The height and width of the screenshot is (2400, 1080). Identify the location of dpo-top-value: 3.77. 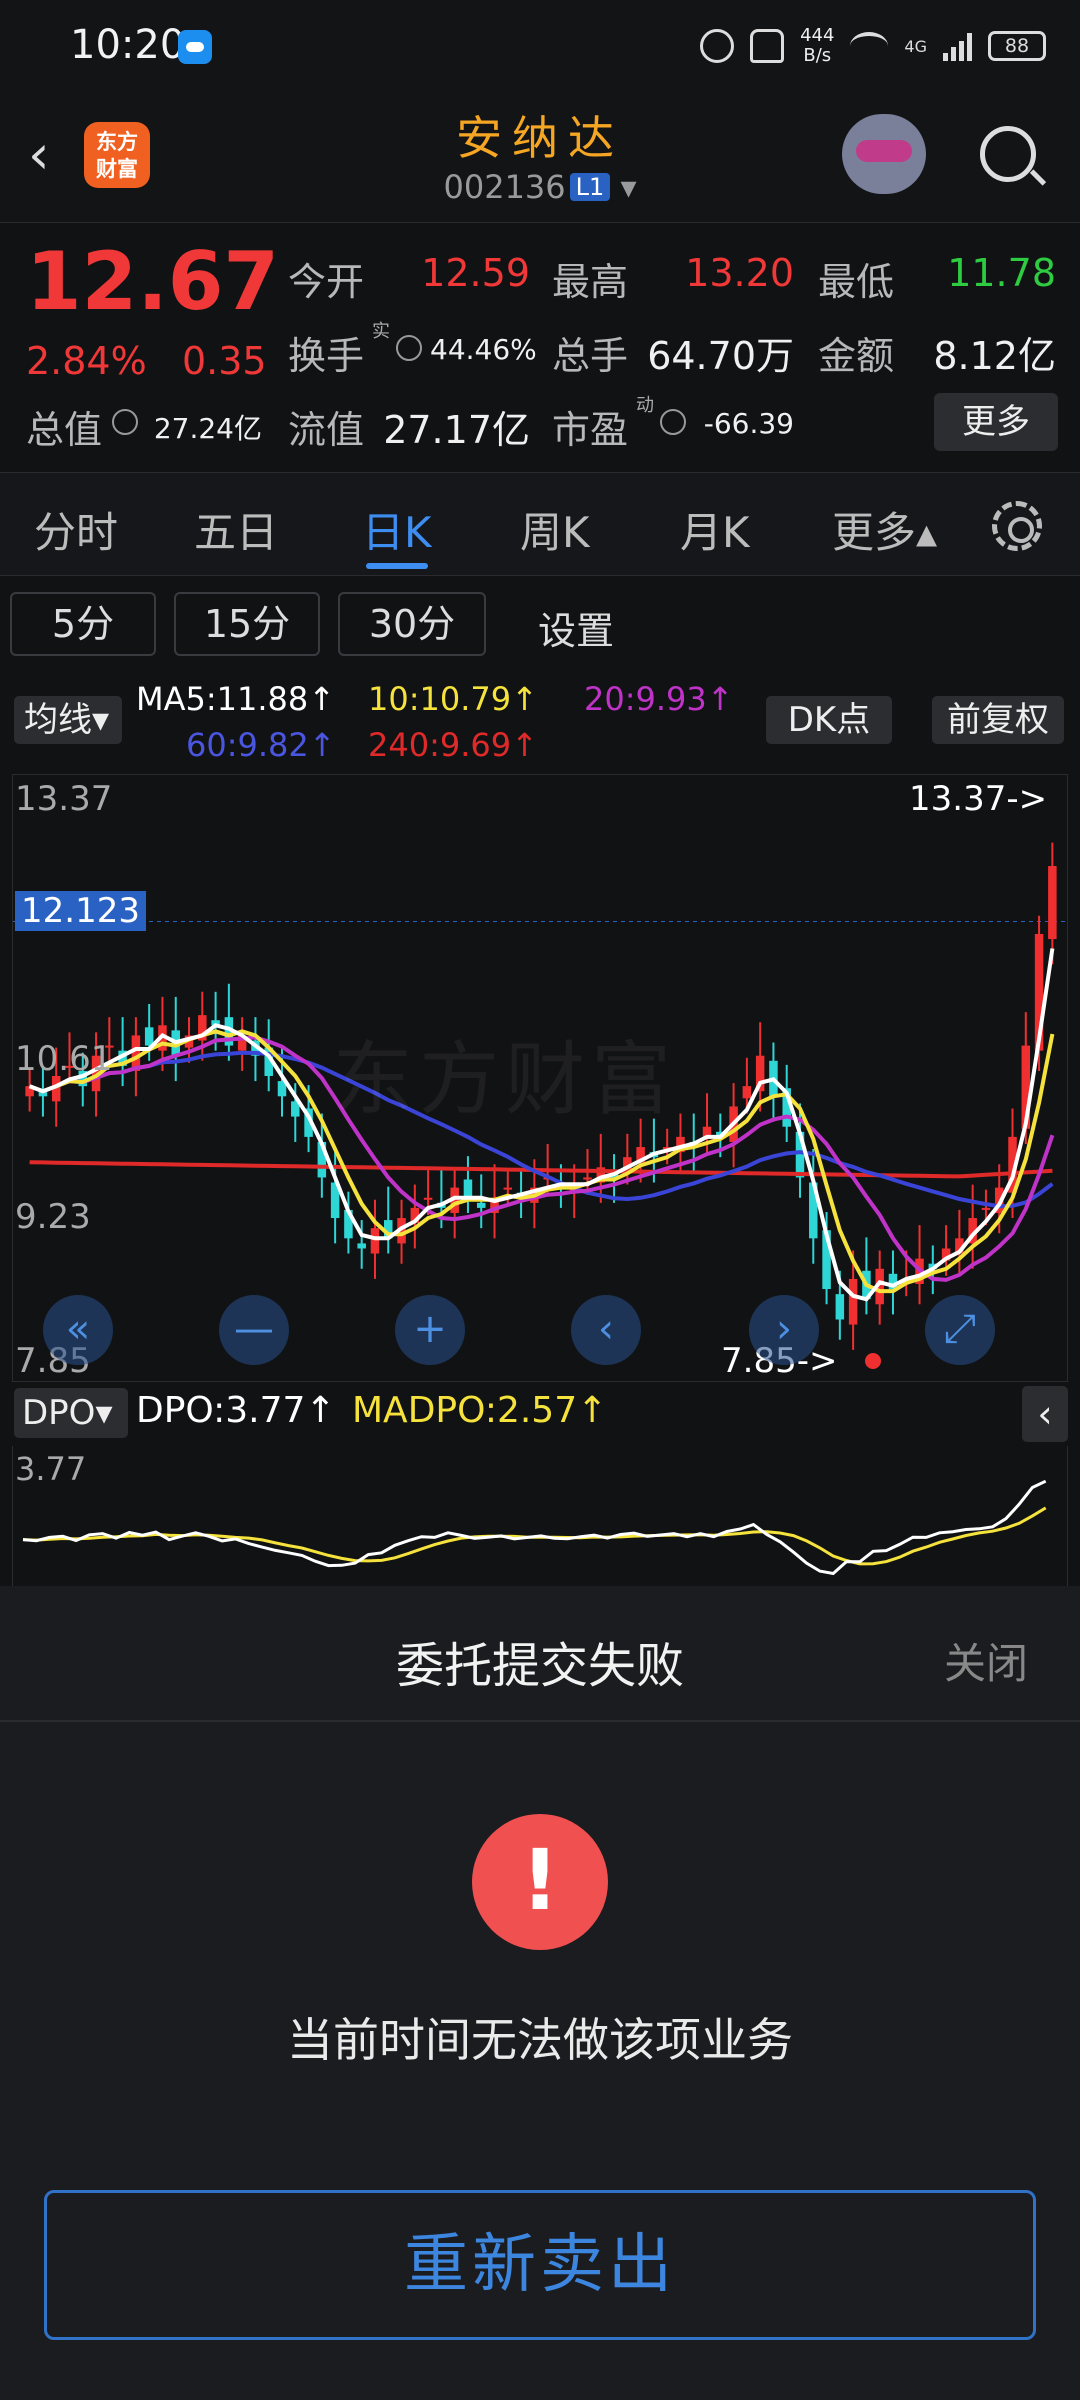
(51, 1469).